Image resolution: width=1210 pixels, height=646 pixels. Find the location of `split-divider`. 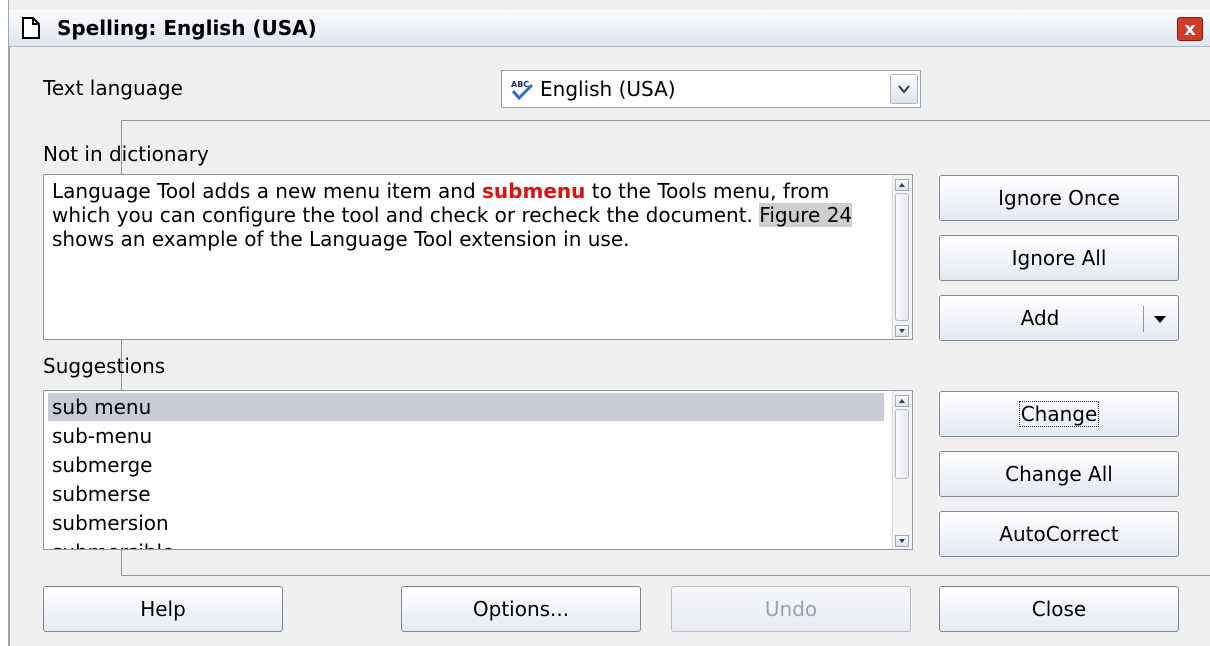

split-divider is located at coordinates (1143, 319).